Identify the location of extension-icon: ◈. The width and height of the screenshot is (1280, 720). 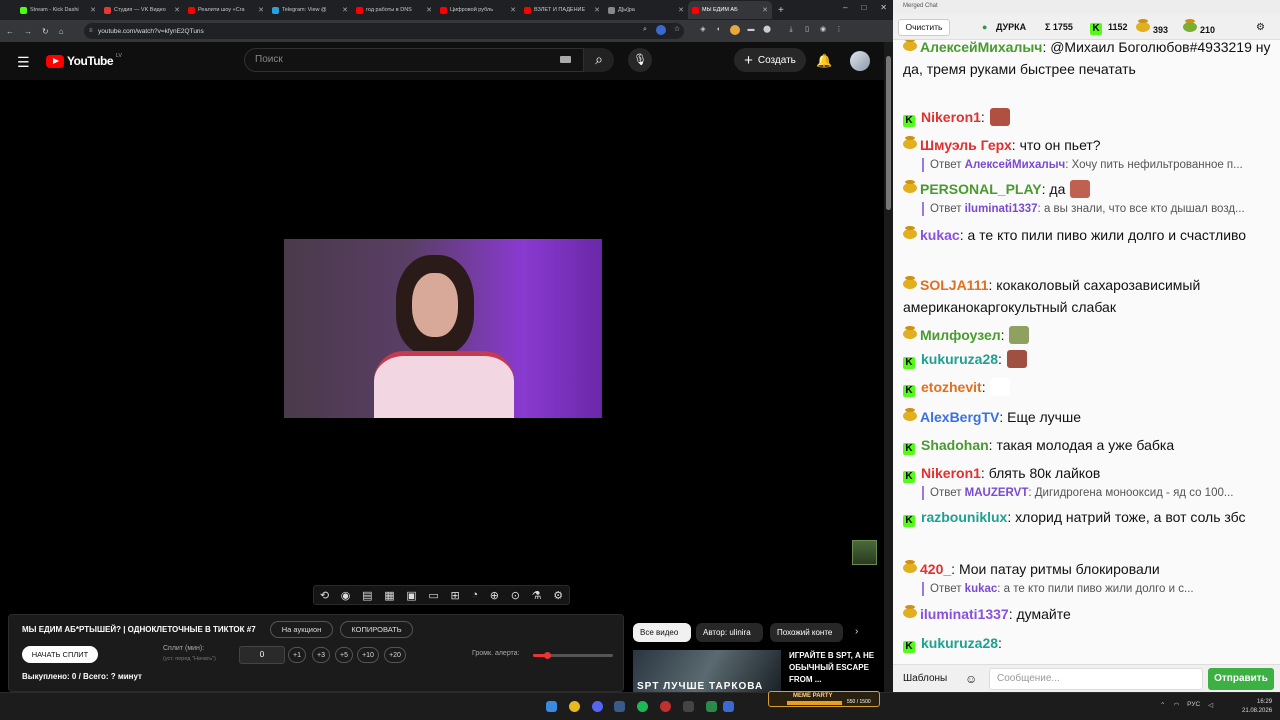
(703, 30).